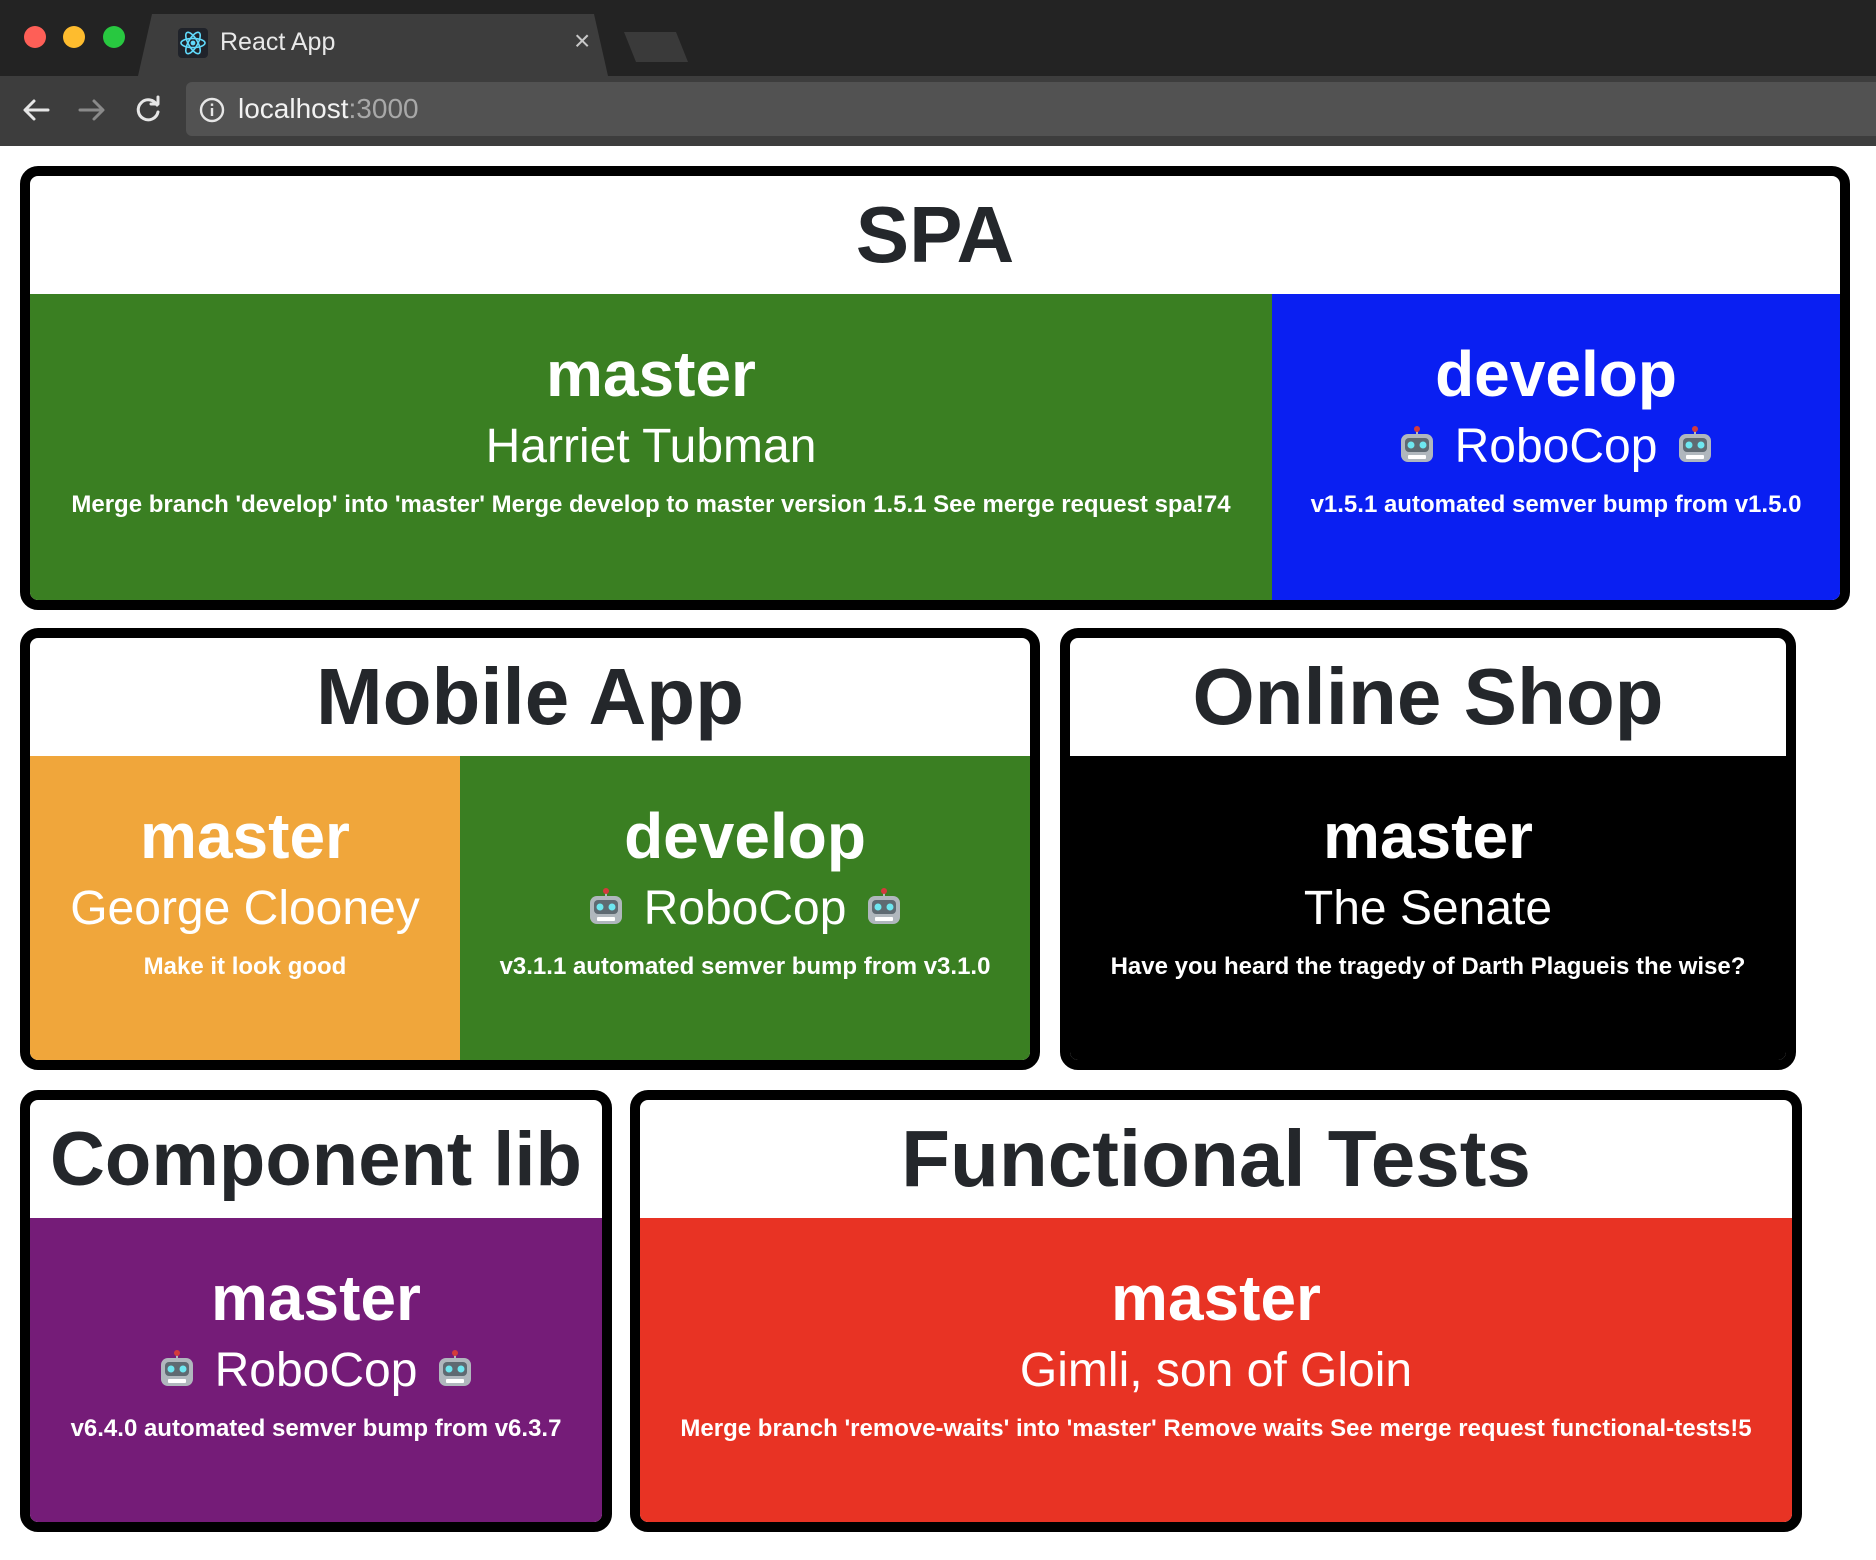 The width and height of the screenshot is (1876, 1560). I want to click on back-arrow-icon, so click(36, 110).